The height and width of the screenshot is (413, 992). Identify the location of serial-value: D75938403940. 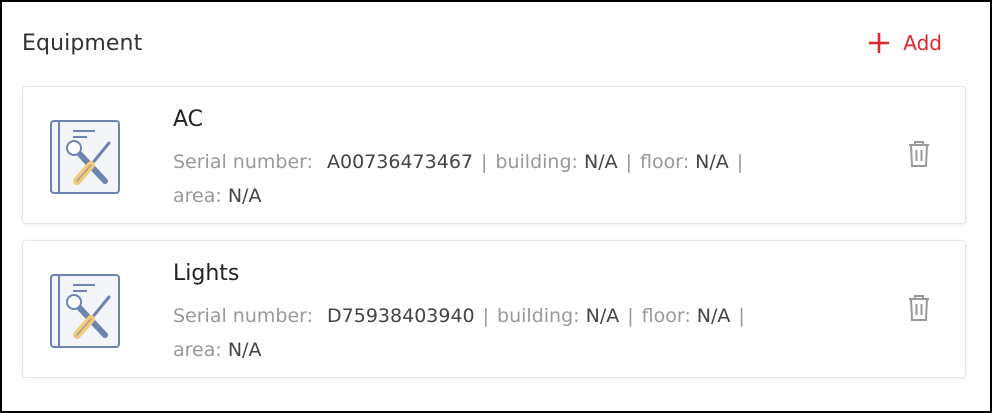
(401, 316).